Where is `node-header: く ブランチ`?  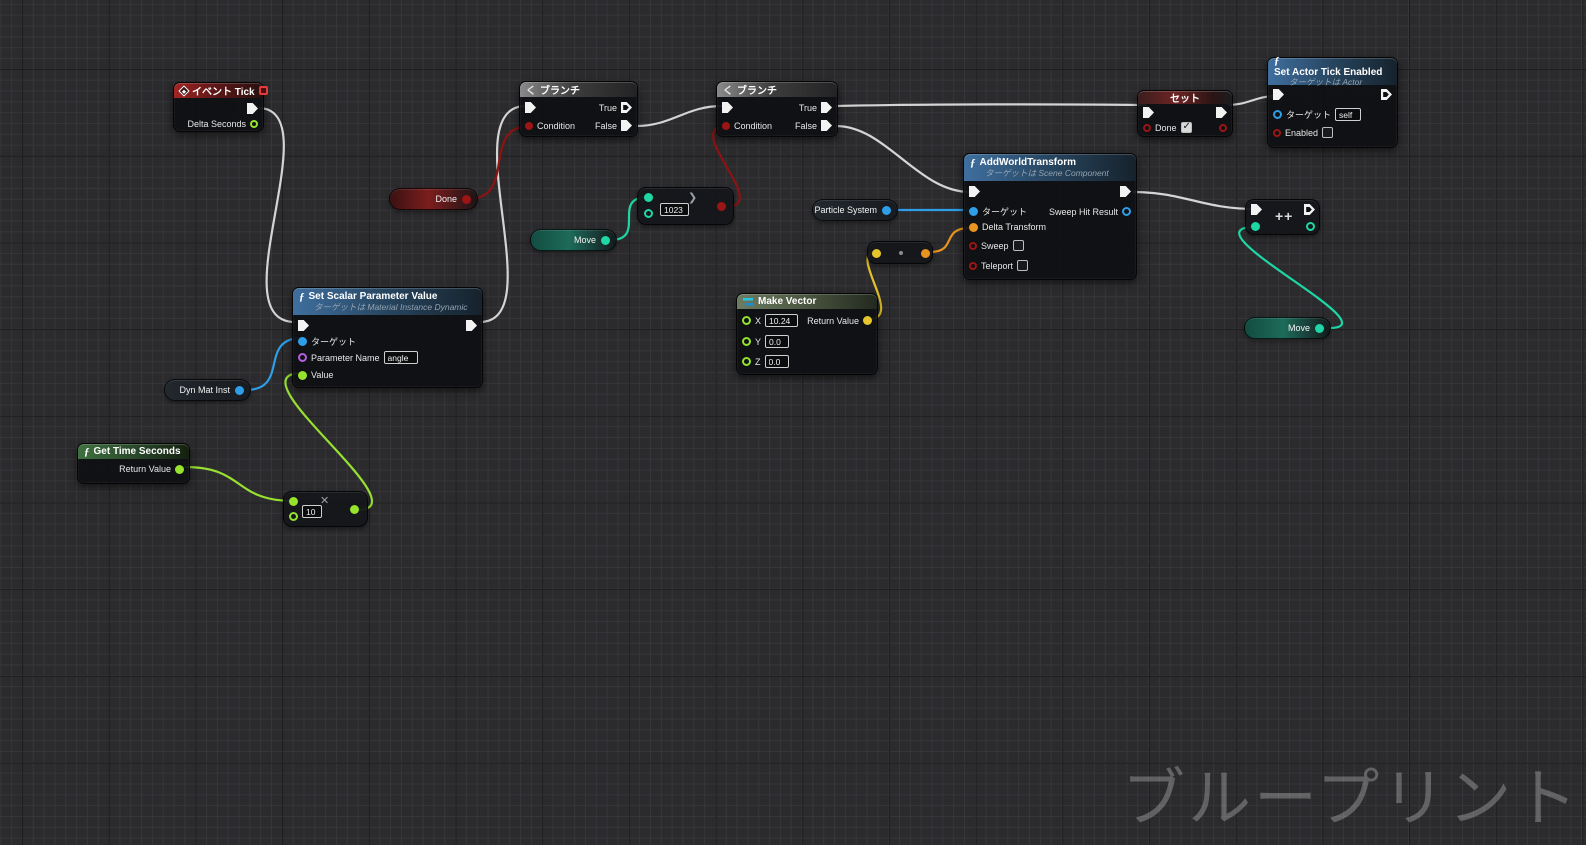
node-header: く ブランチ is located at coordinates (578, 89).